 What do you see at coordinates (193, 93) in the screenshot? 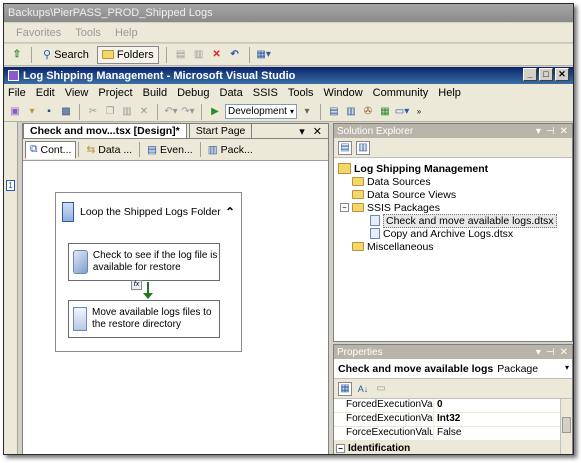
I see `menu-debug: Debug` at bounding box center [193, 93].